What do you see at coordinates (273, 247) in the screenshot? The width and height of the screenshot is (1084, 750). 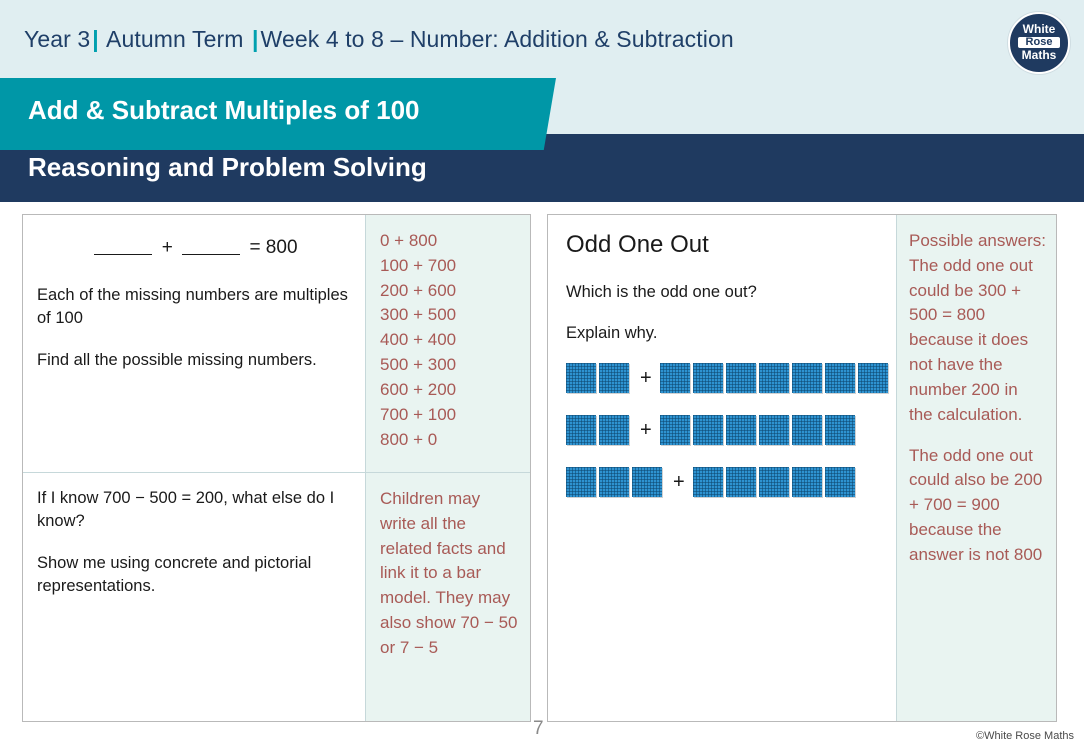 I see `equation-result: = 800` at bounding box center [273, 247].